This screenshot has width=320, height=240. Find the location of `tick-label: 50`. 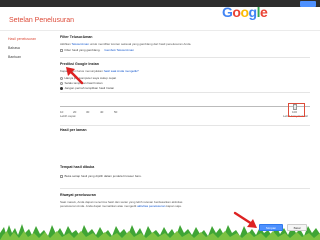

tick-label: 50 is located at coordinates (116, 112).